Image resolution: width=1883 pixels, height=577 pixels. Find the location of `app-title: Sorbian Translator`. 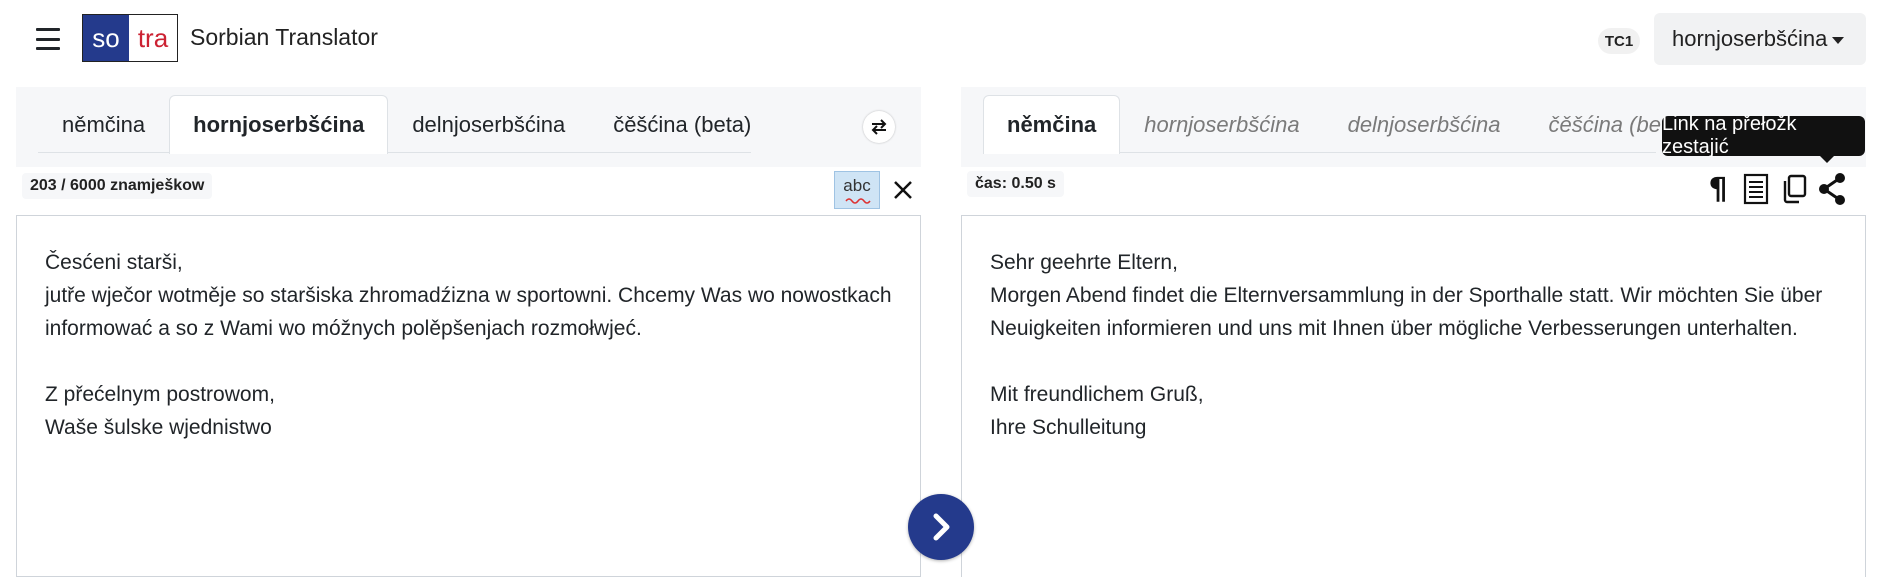

app-title: Sorbian Translator is located at coordinates (284, 37).